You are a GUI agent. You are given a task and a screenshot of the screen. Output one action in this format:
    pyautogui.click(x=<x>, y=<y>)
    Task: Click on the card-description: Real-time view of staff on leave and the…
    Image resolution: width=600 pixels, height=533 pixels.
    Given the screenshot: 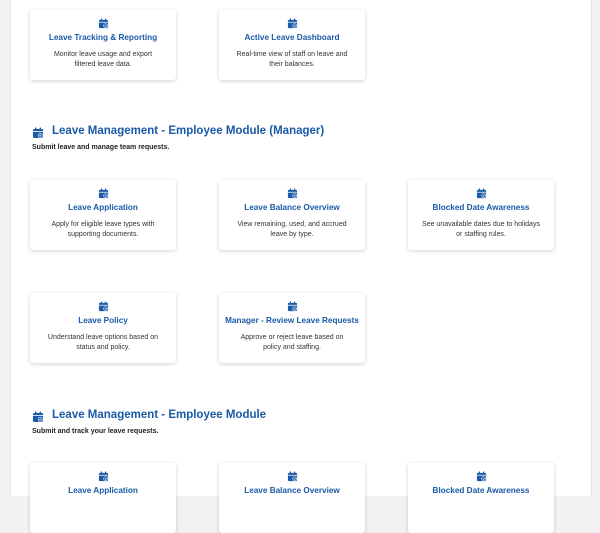 What is the action you would take?
    pyautogui.click(x=292, y=59)
    